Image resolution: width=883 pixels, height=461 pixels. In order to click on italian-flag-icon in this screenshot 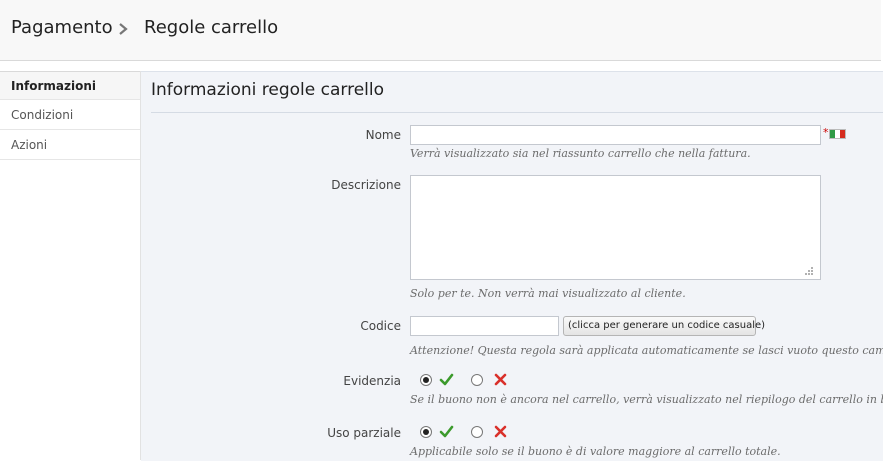, I will do `click(837, 134)`.